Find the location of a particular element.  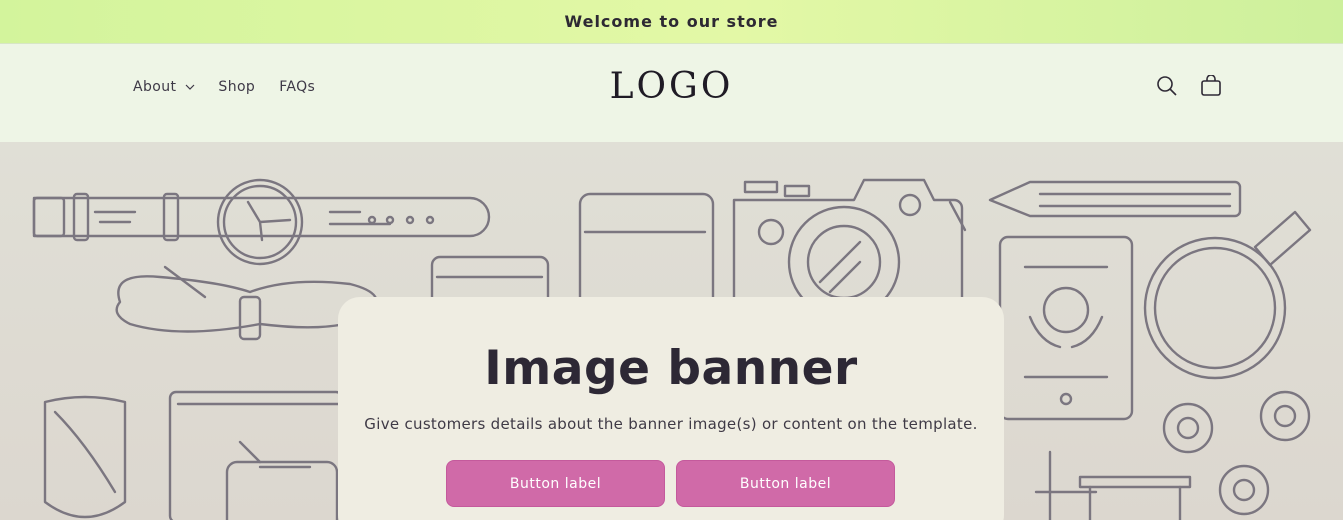

announcement-text: Welcome to our store is located at coordinates (671, 21).